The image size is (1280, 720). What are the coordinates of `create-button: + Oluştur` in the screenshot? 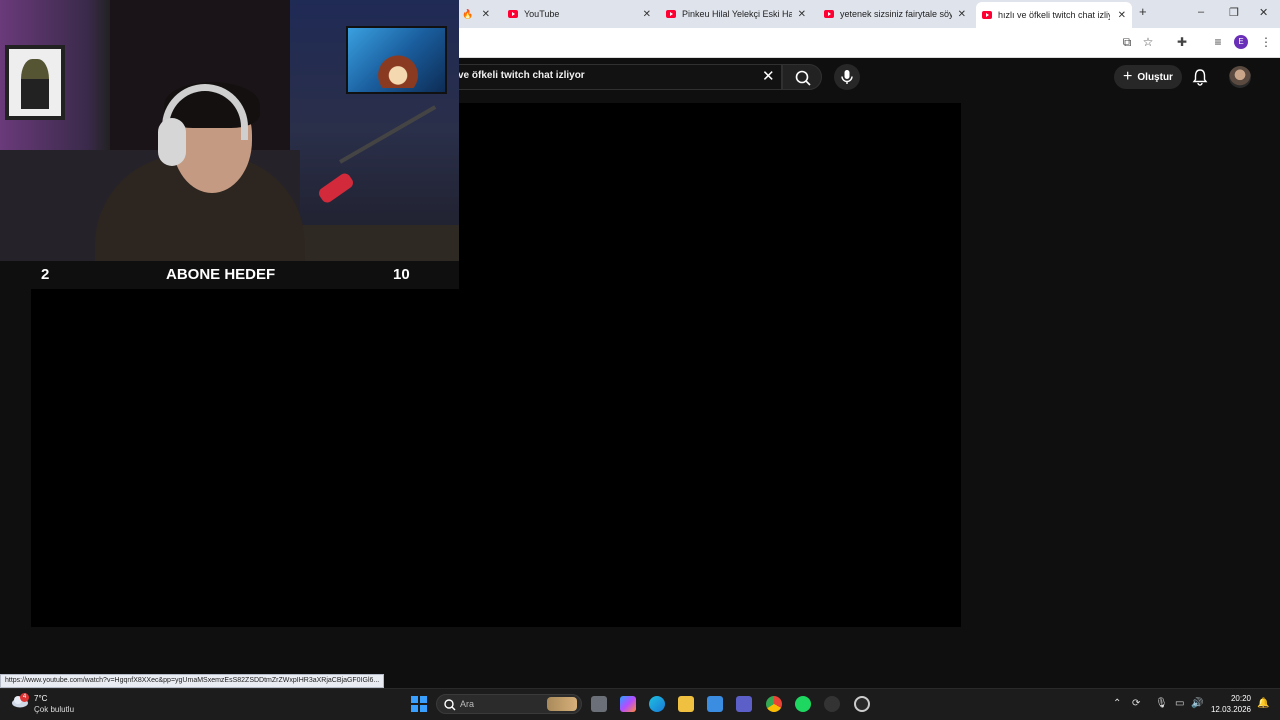 It's located at (1148, 77).